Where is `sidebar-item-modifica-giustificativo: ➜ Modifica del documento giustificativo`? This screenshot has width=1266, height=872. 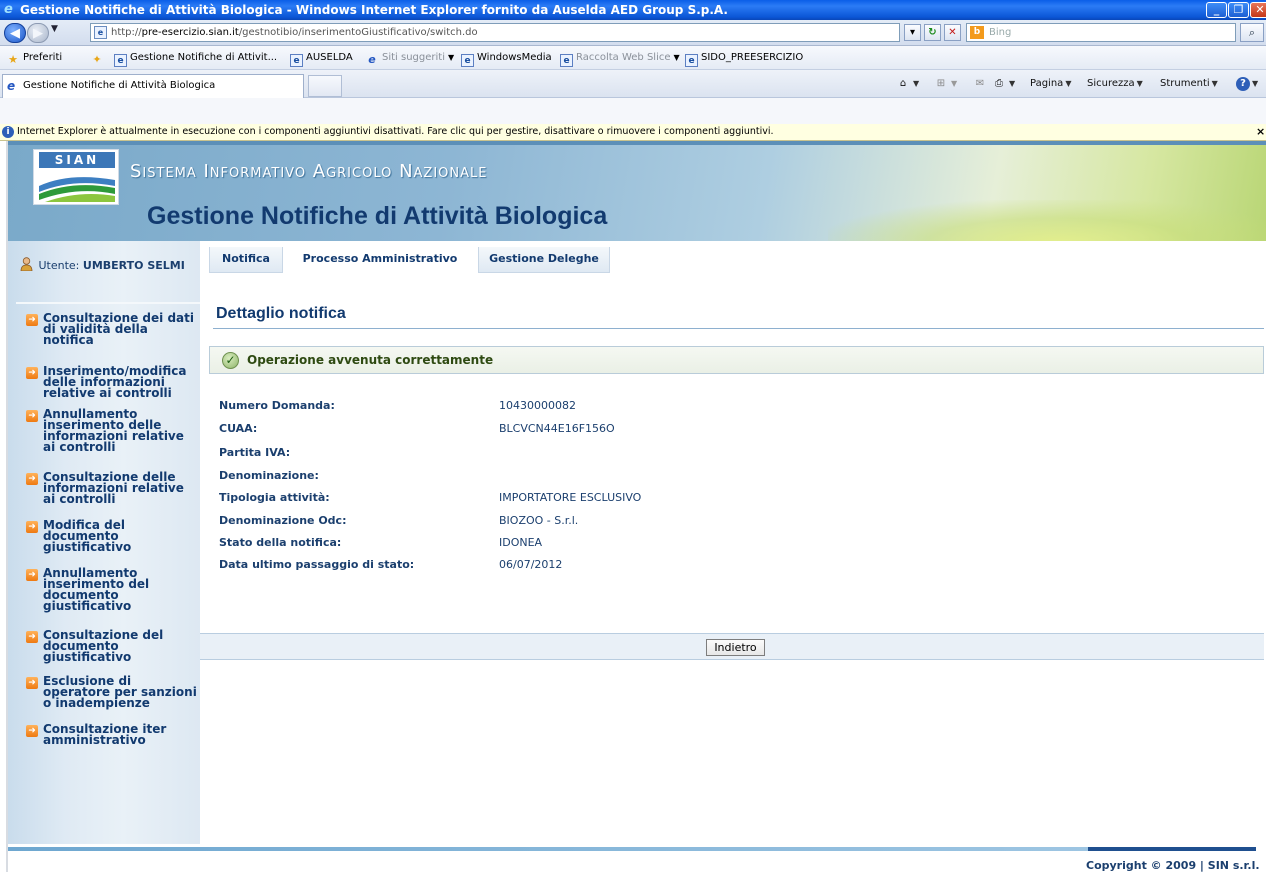 sidebar-item-modifica-giustificativo: ➜ Modifica del documento giustificativo is located at coordinates (113, 536).